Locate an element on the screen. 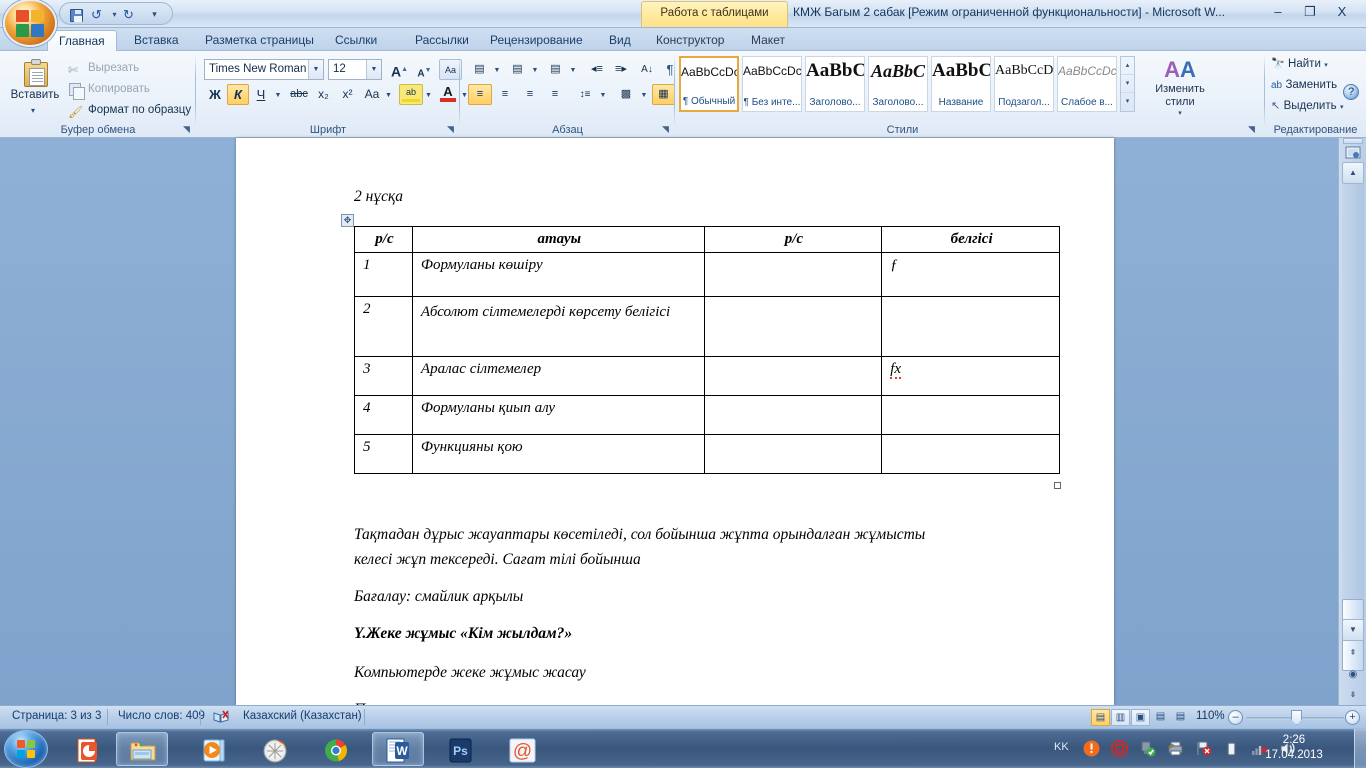 This screenshot has width=1366, height=768. select-browse-object-button: ◉ is located at coordinates (1353, 676).